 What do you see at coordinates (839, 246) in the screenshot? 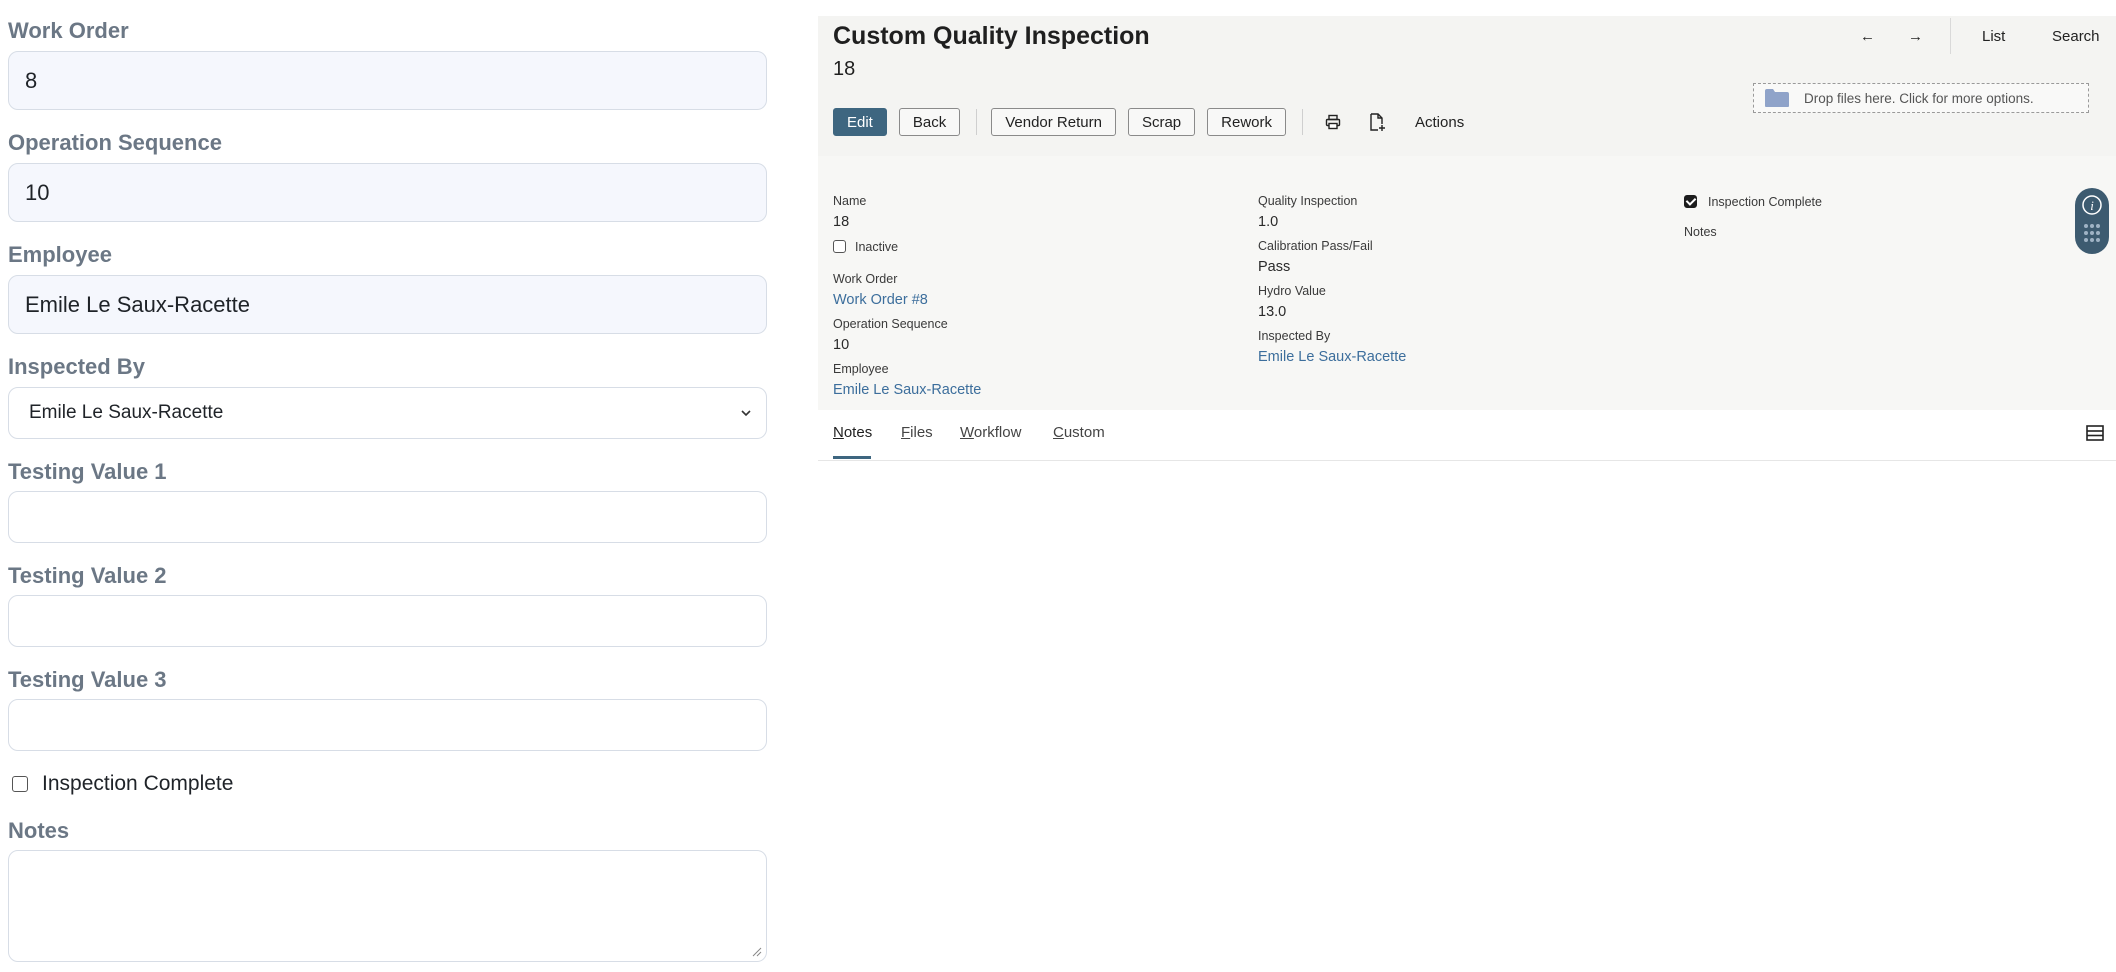
I see `inactive-checkbox` at bounding box center [839, 246].